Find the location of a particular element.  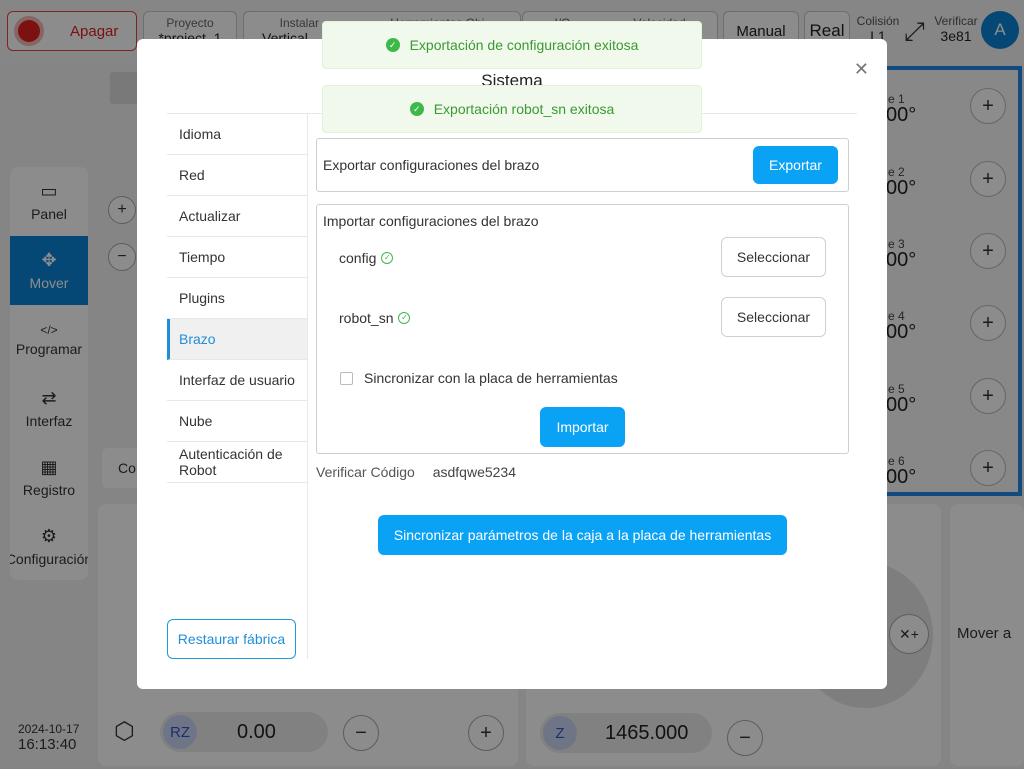

menu-item-arm: Brazo is located at coordinates (237, 339).